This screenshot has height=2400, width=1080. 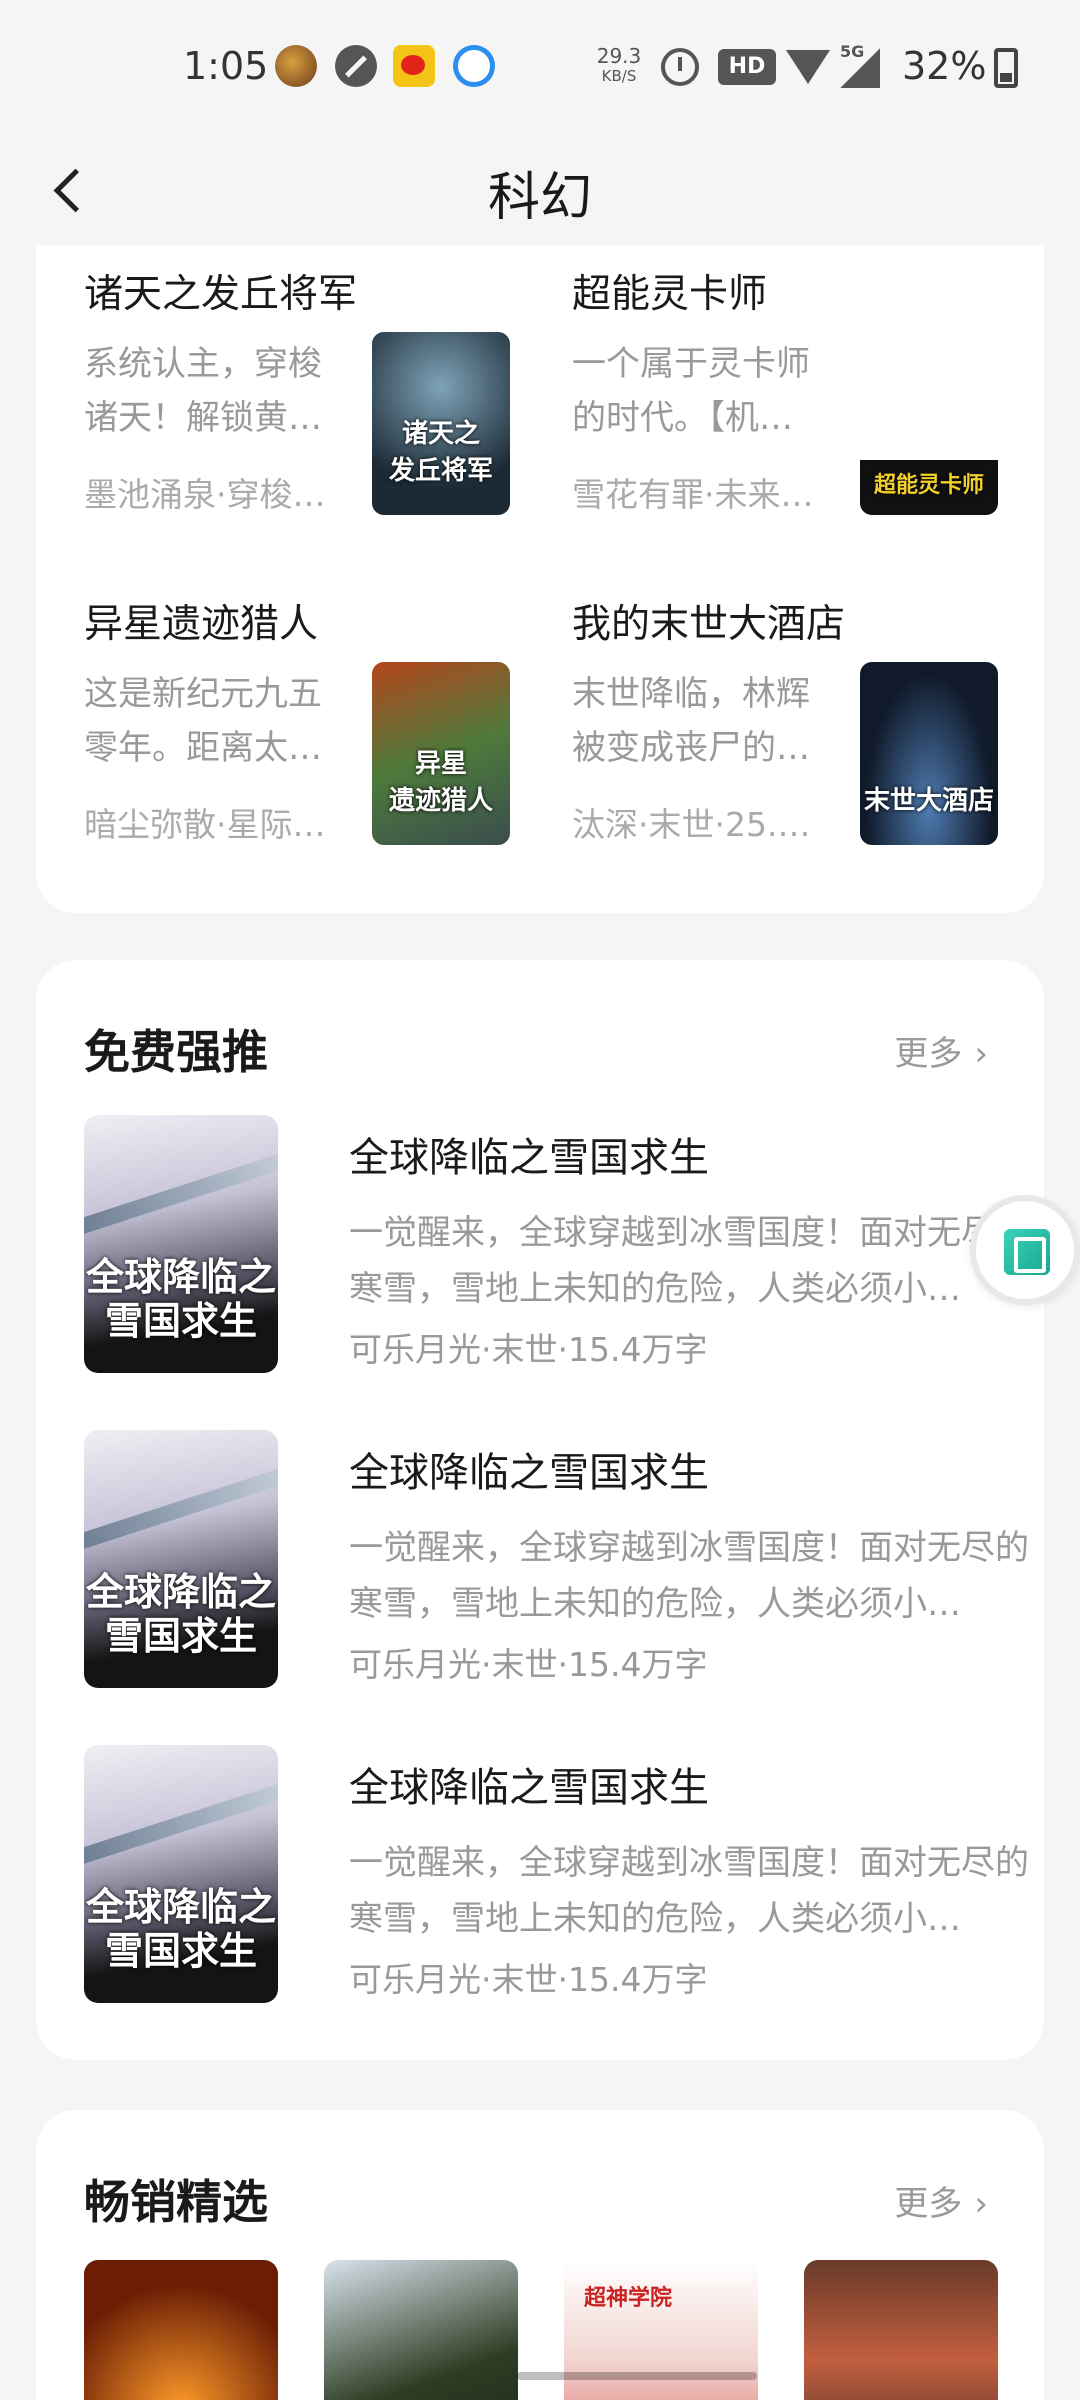 What do you see at coordinates (356, 66) in the screenshot?
I see `dnd-icon` at bounding box center [356, 66].